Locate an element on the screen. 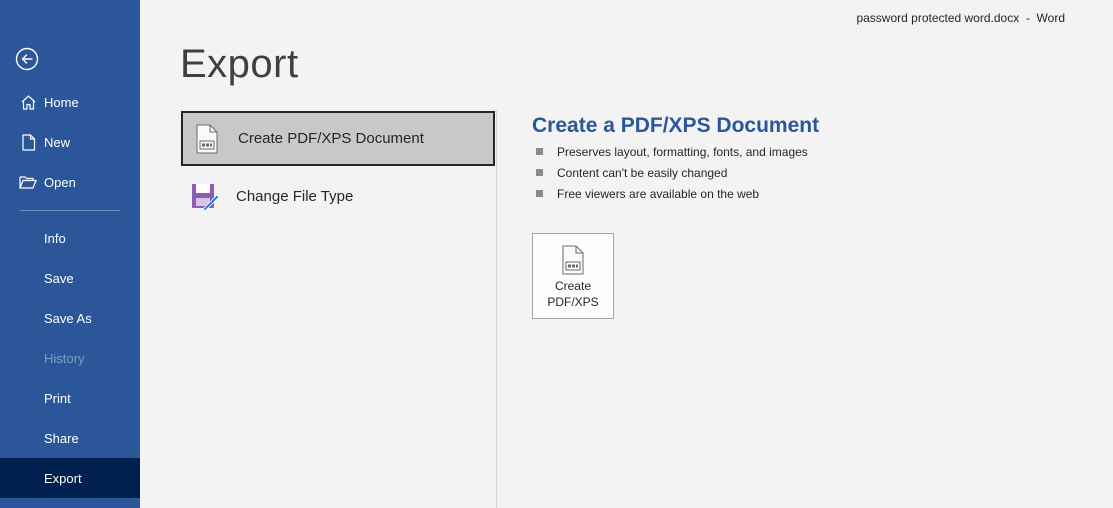 The width and height of the screenshot is (1113, 508). change-file-type-option: Change File Type is located at coordinates (338, 196).